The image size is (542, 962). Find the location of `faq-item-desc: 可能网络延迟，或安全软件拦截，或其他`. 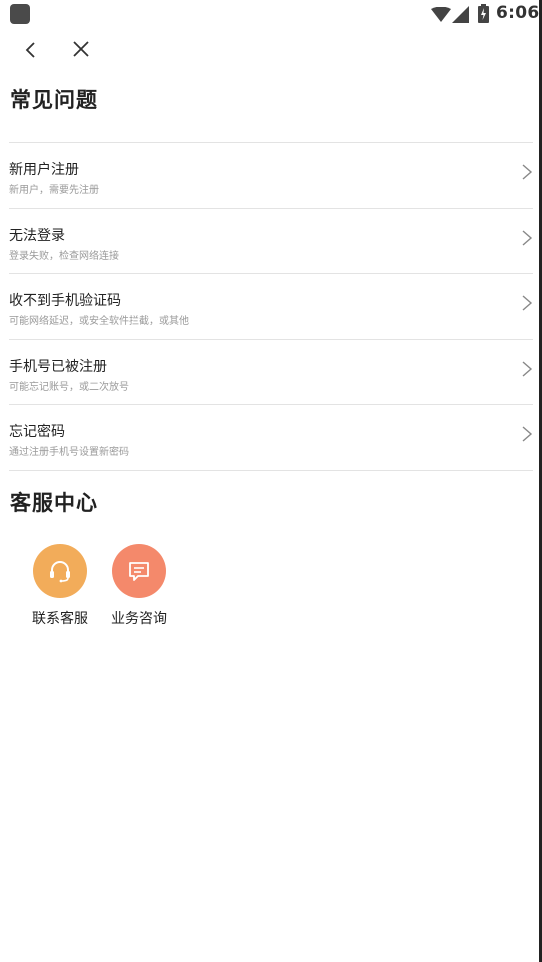

faq-item-desc: 可能网络延迟，或安全软件拦截，或其他 is located at coordinates (99, 321).